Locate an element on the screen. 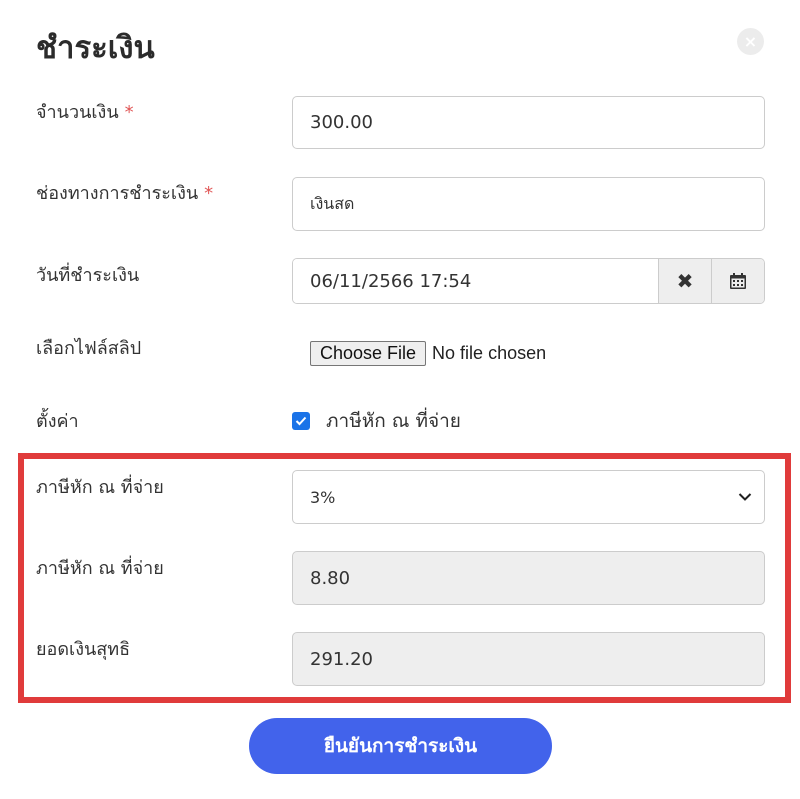  clear-date-button: ✖ is located at coordinates (684, 281).